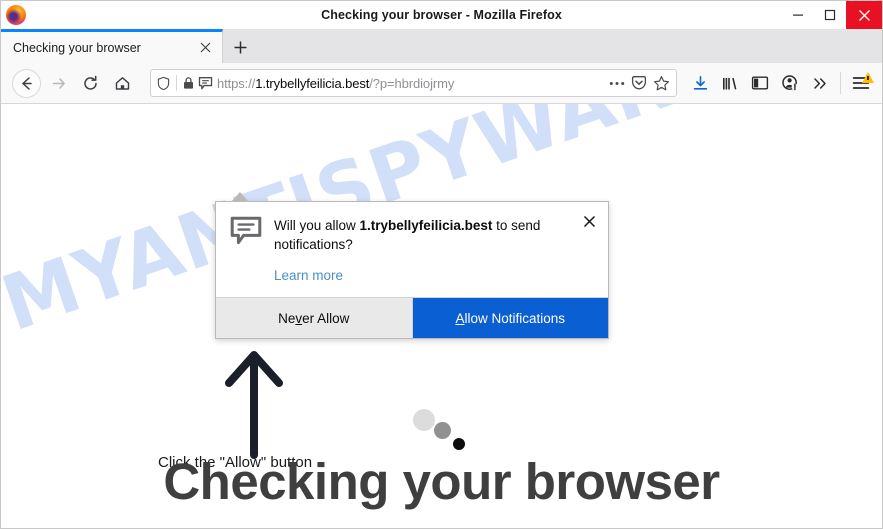  What do you see at coordinates (58, 83) in the screenshot?
I see `forward-button` at bounding box center [58, 83].